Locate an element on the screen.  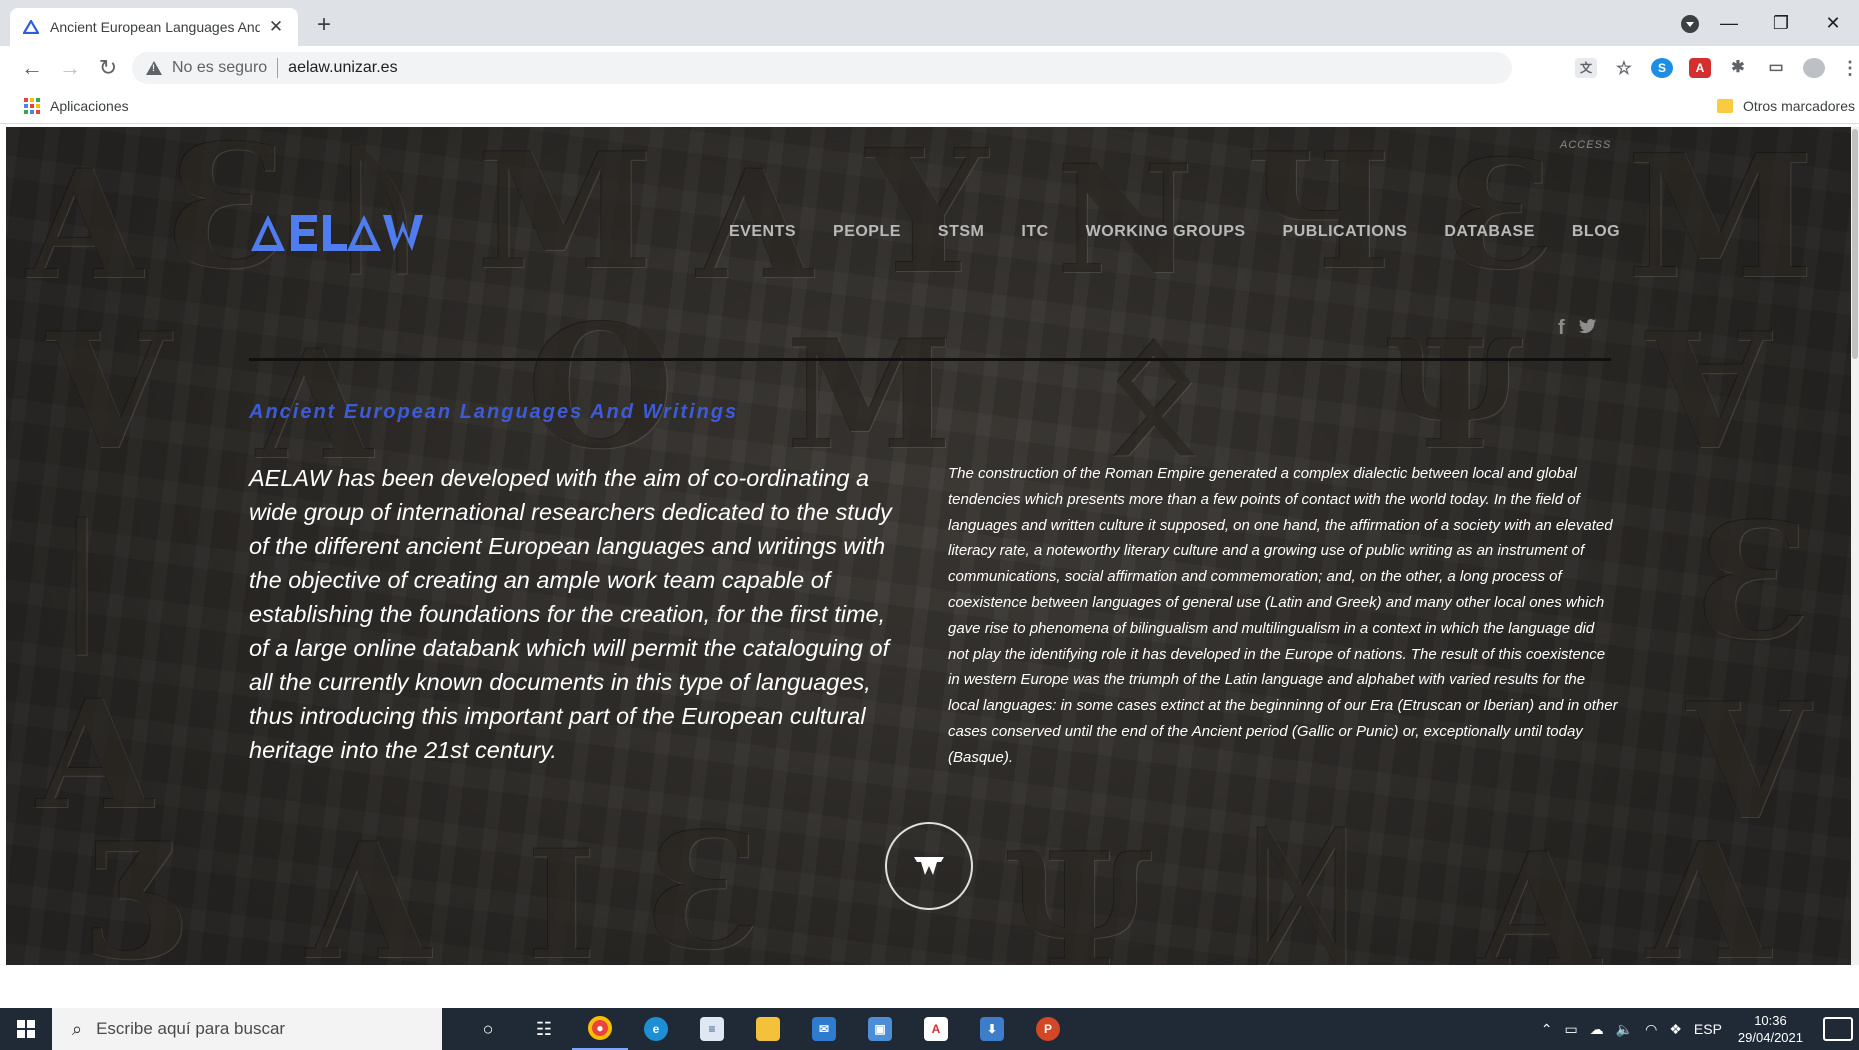
security-label: No es seguro is located at coordinates (219, 68).